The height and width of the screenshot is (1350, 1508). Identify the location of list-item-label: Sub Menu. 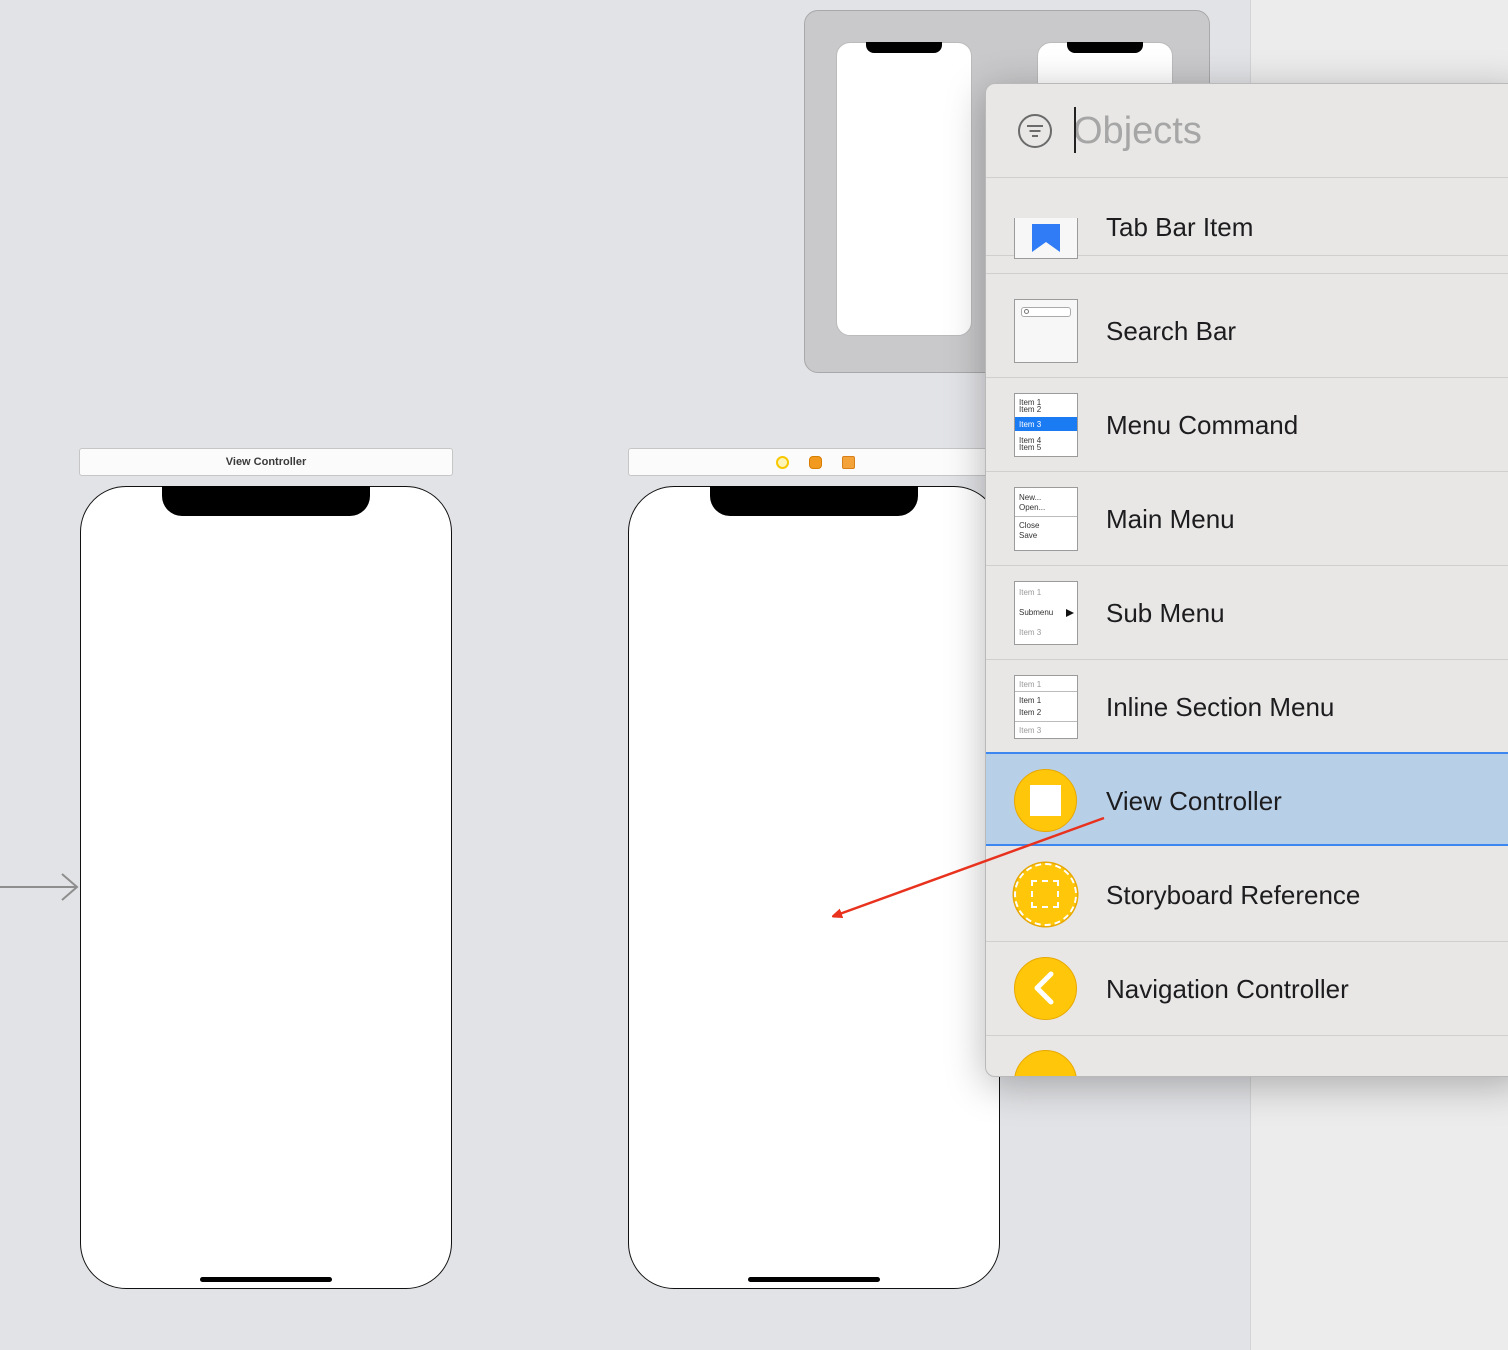
(1165, 613).